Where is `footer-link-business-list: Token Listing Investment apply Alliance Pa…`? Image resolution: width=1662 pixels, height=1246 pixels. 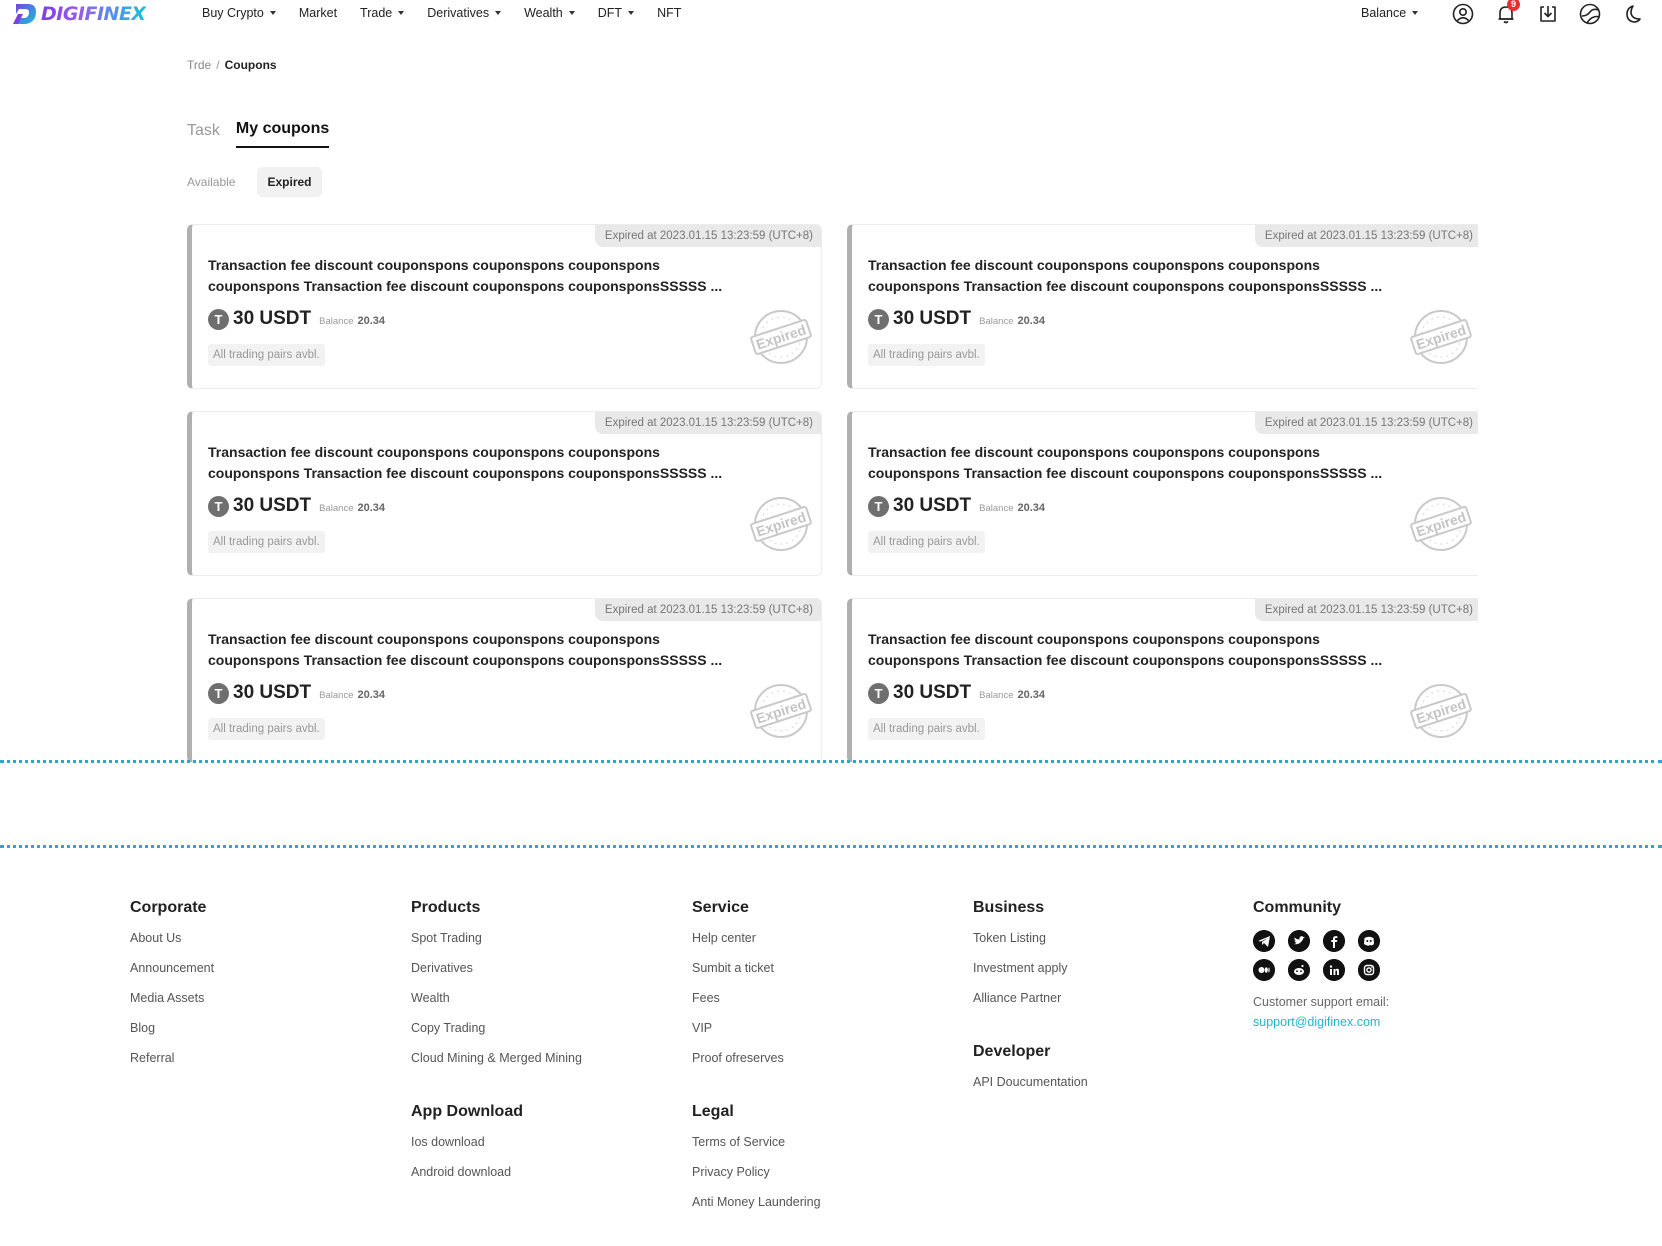 footer-link-business-list: Token Listing Investment apply Alliance Pa… is located at coordinates (1020, 968).